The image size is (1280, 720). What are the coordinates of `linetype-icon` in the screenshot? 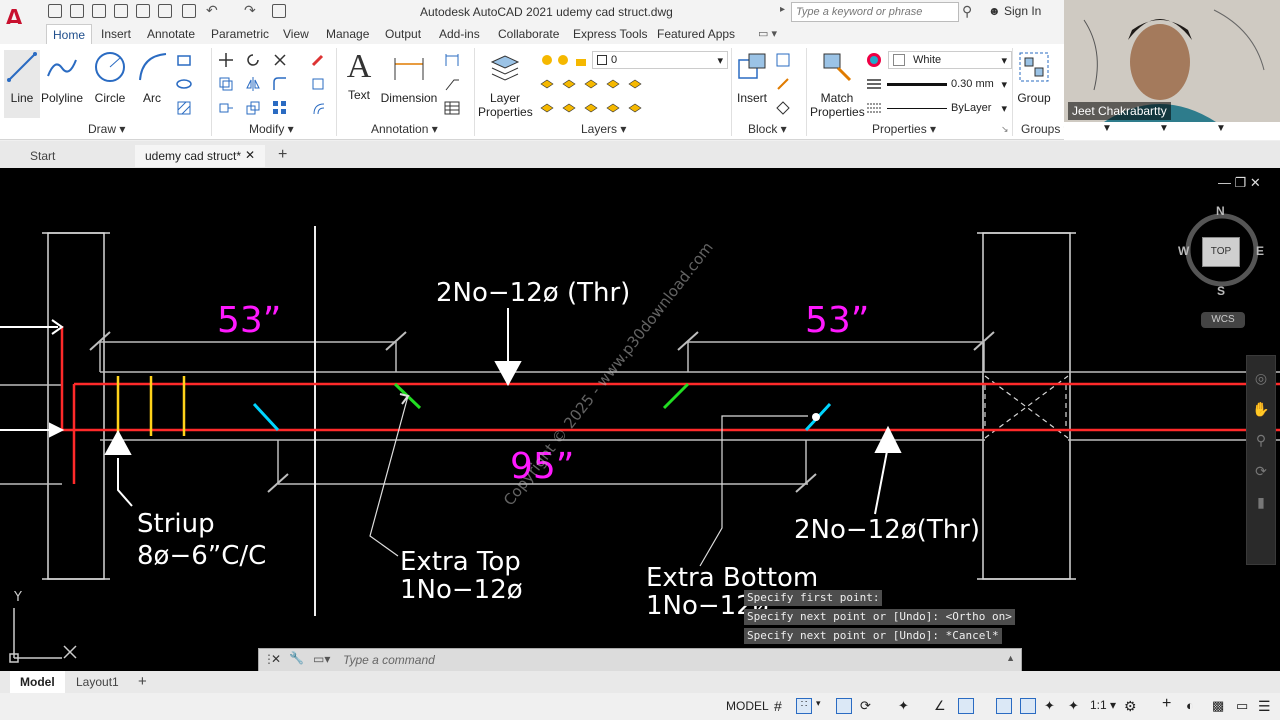 It's located at (874, 108).